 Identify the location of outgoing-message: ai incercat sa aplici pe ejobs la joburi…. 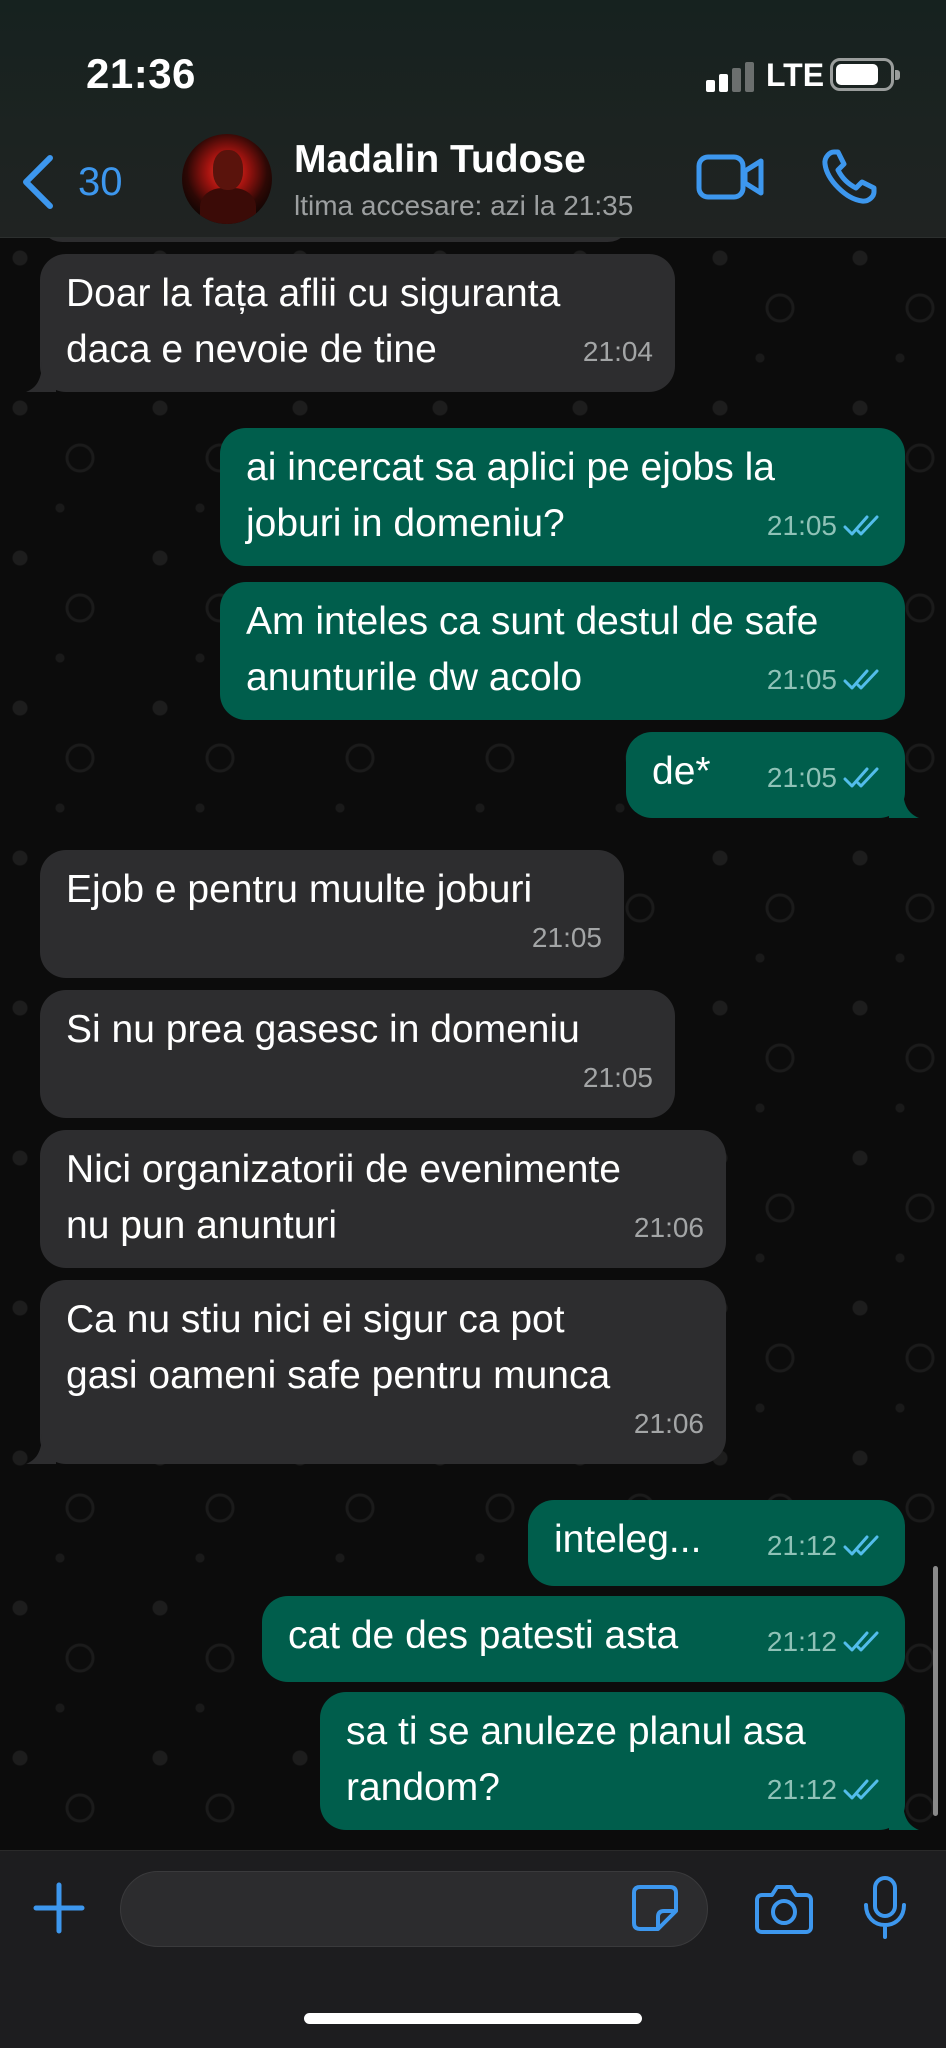
(562, 497).